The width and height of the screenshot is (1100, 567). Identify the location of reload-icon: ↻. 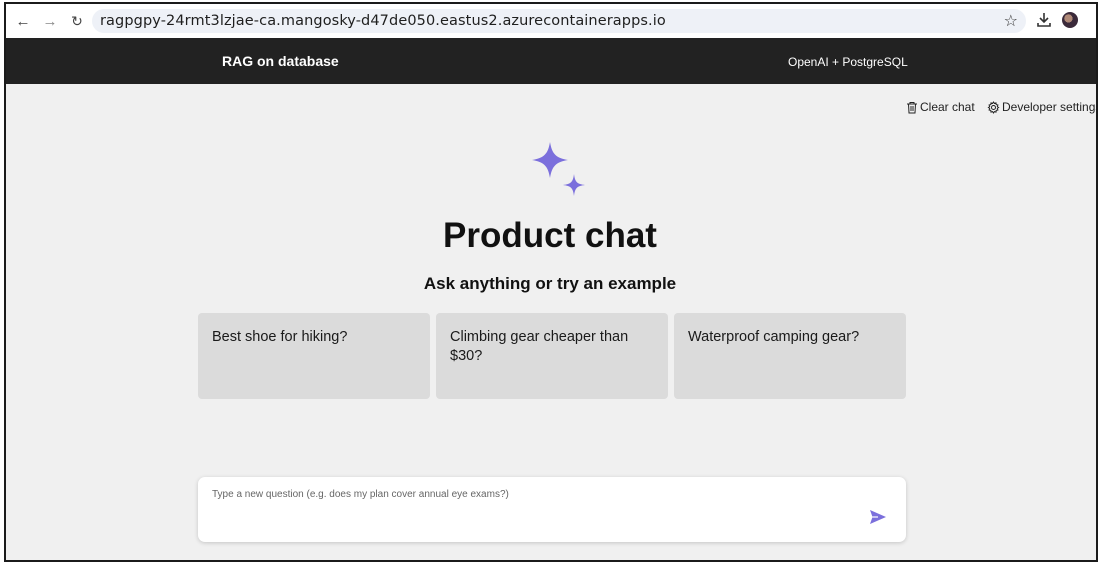
(77, 21).